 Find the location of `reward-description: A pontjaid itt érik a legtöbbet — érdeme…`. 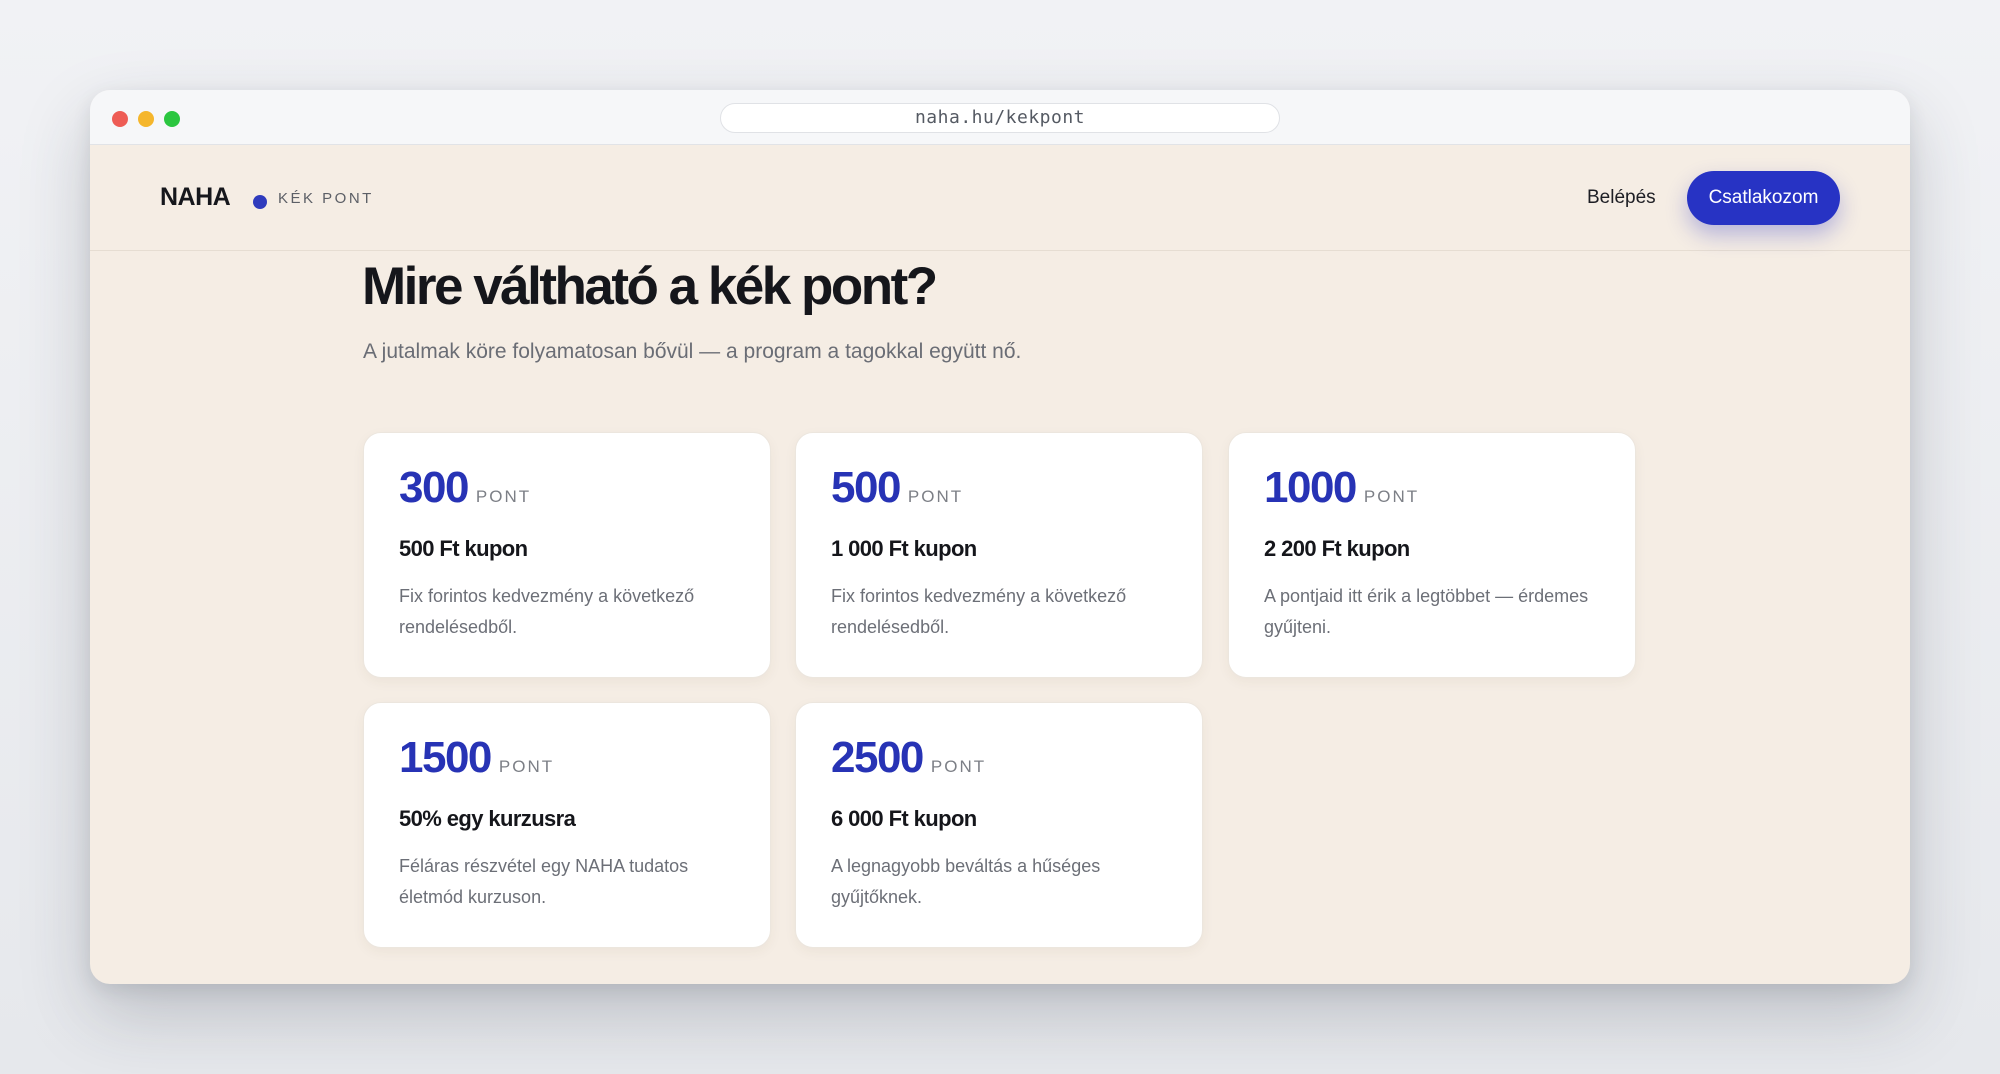

reward-description: A pontjaid itt érik a legtöbbet — érdeme… is located at coordinates (1426, 611).